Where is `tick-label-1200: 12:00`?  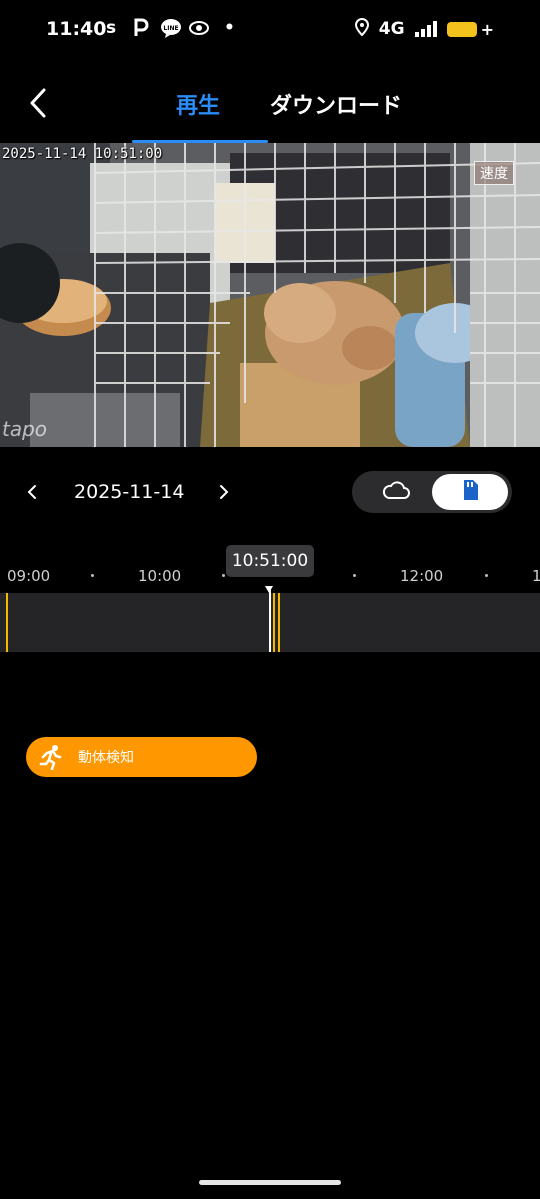
tick-label-1200: 12:00 is located at coordinates (422, 576).